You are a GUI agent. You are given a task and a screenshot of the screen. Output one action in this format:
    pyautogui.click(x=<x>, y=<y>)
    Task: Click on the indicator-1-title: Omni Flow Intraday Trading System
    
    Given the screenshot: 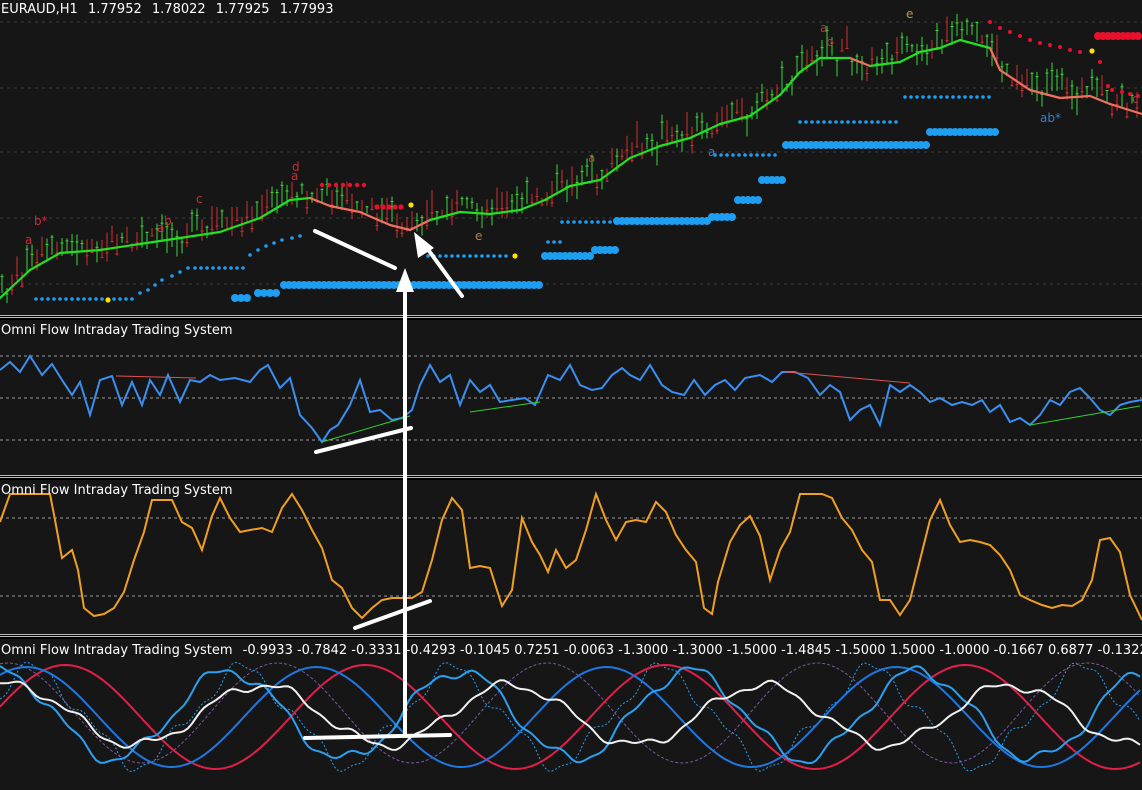 What is the action you would take?
    pyautogui.click(x=117, y=330)
    